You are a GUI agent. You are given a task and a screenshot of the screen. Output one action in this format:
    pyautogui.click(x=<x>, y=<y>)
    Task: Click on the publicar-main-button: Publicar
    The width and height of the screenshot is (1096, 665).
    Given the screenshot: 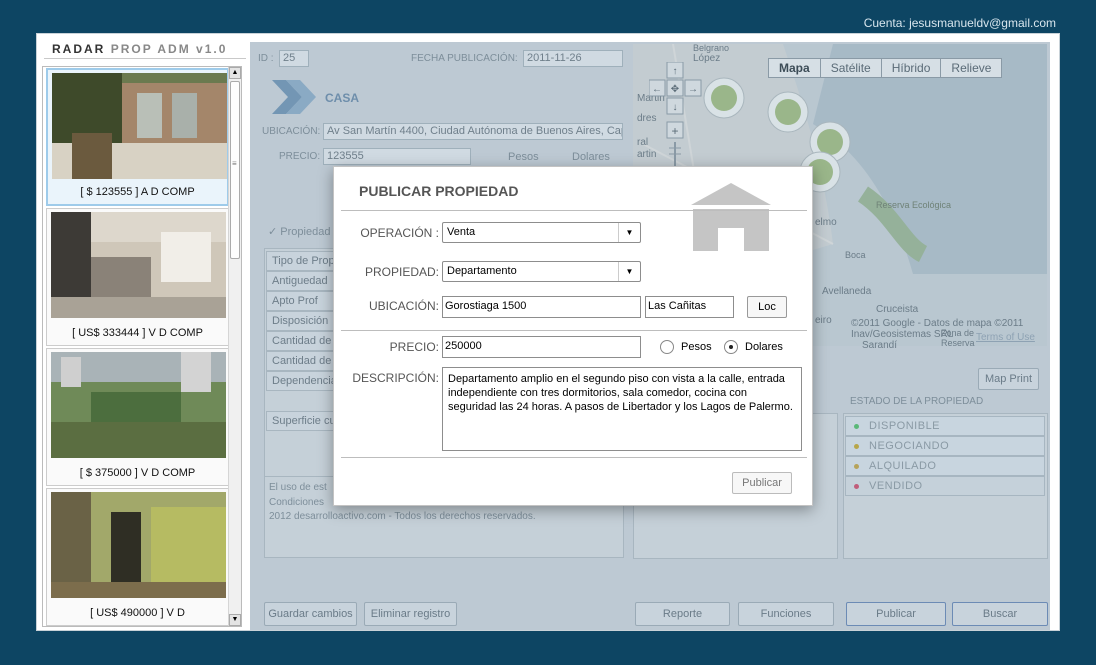 What is the action you would take?
    pyautogui.click(x=896, y=614)
    